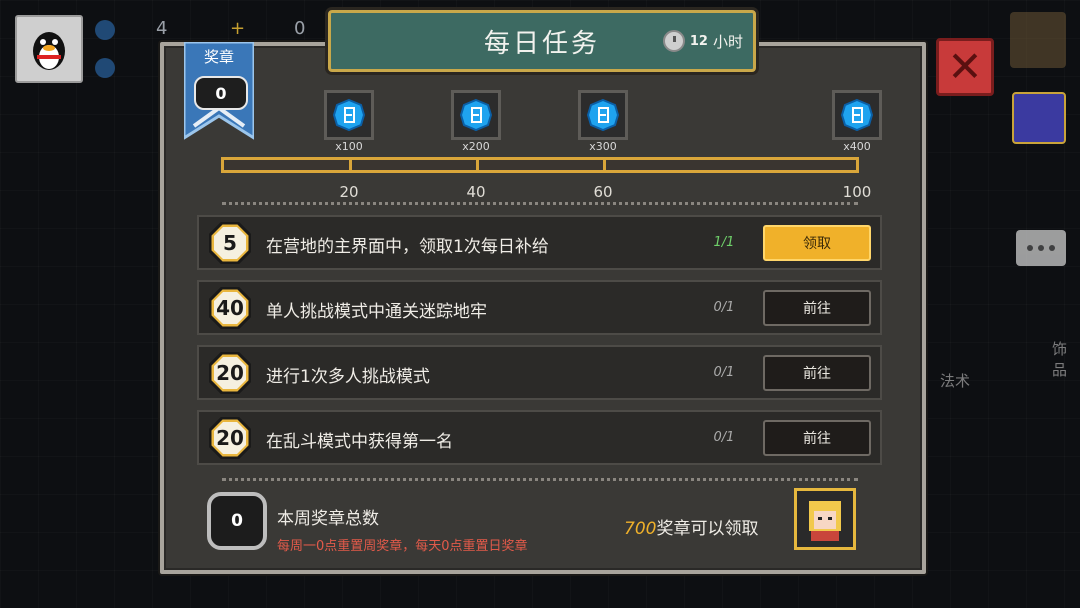 The width and height of the screenshot is (1080, 608). I want to click on gem-count: 4, so click(162, 28).